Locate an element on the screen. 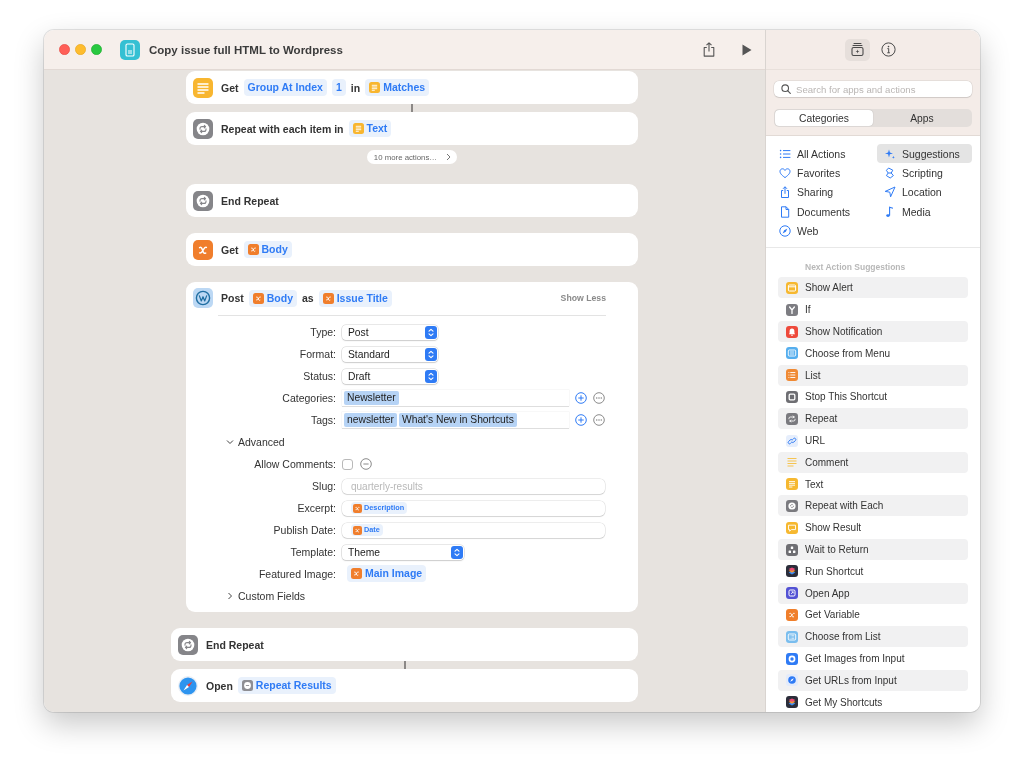 The width and height of the screenshot is (1024, 770). circle-icon is located at coordinates (792, 658).